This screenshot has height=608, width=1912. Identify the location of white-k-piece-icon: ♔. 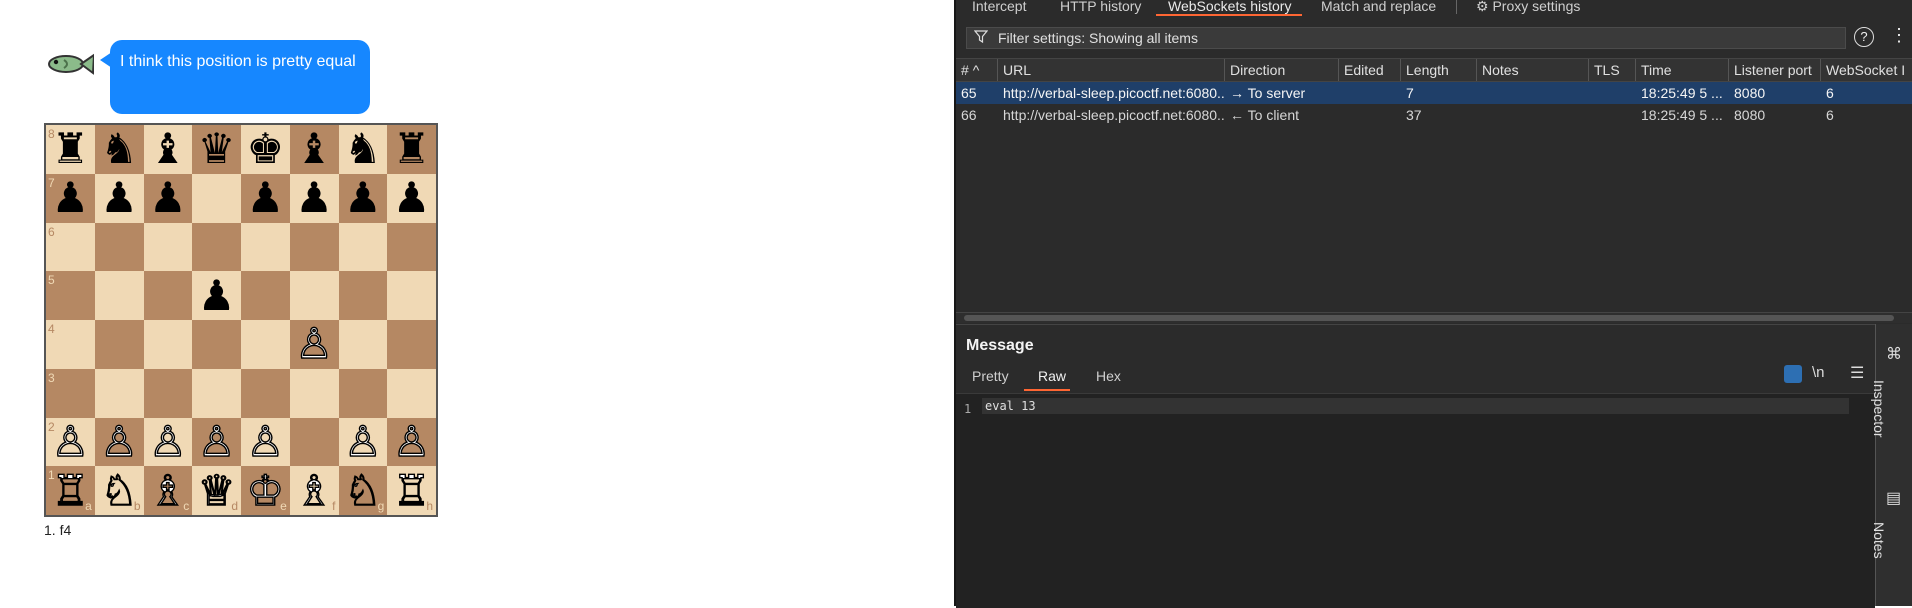
(265, 489).